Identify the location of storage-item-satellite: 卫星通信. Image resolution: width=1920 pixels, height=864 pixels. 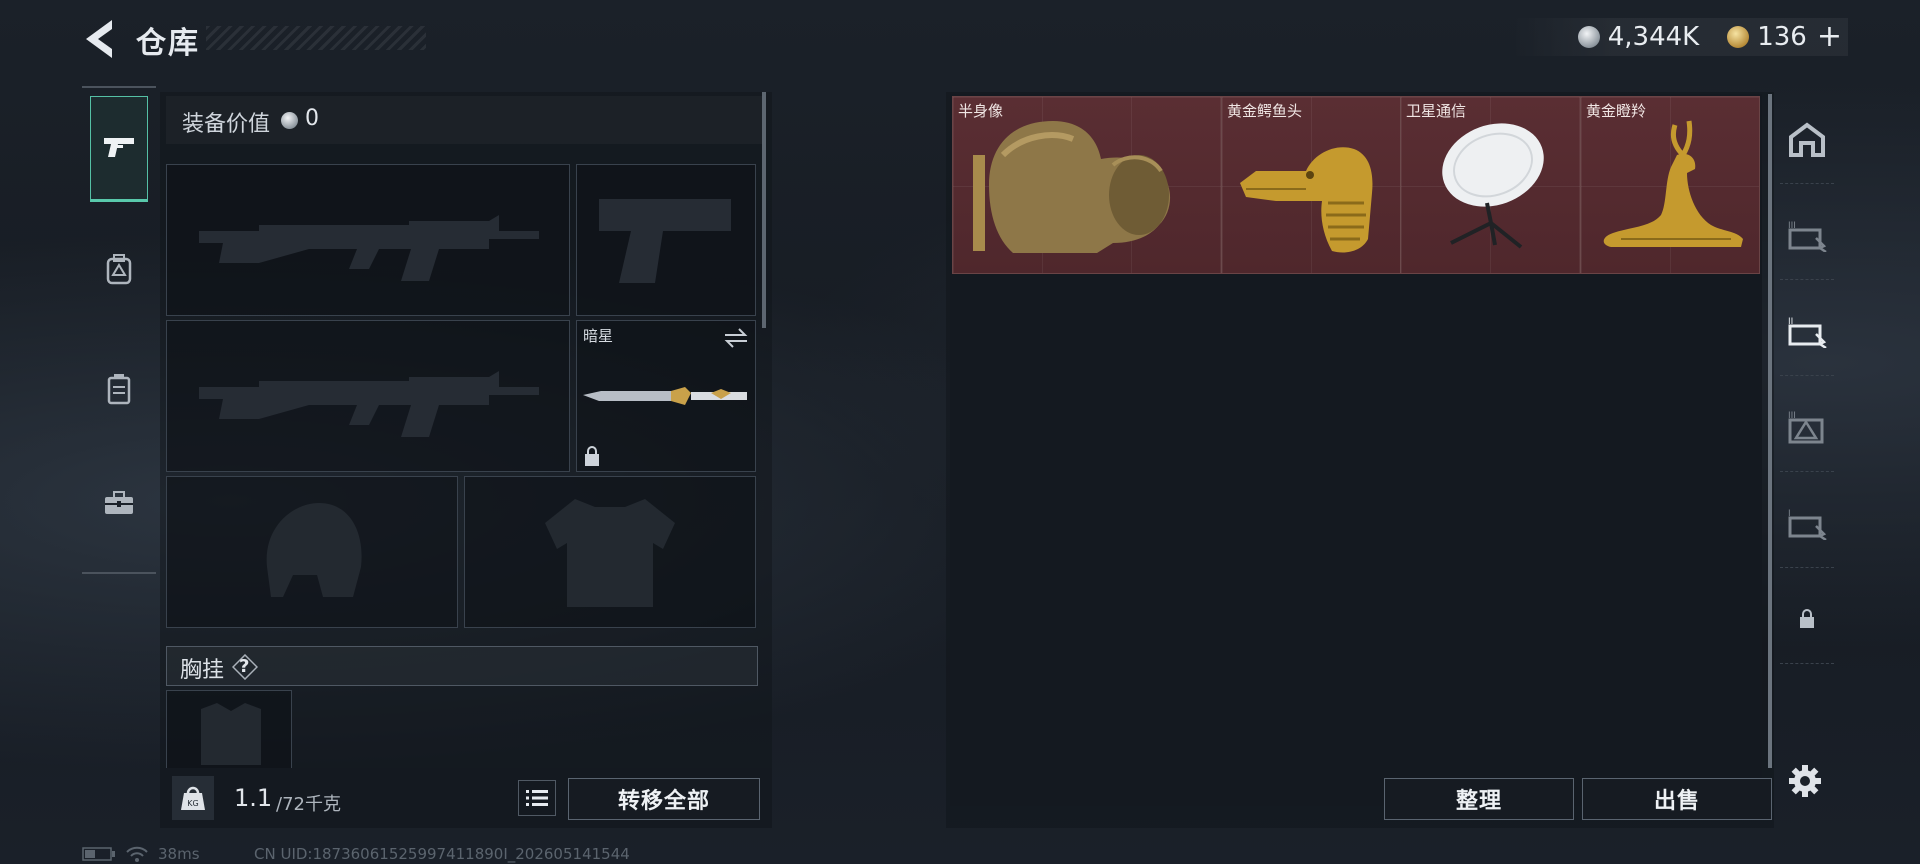
(1491, 185).